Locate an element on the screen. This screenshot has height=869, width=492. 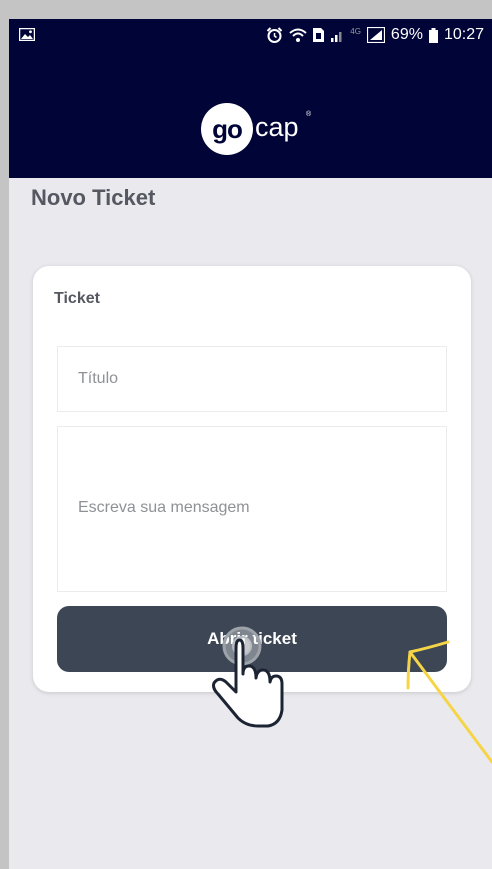
open-ticket-button: Abrir ticket is located at coordinates (252, 639).